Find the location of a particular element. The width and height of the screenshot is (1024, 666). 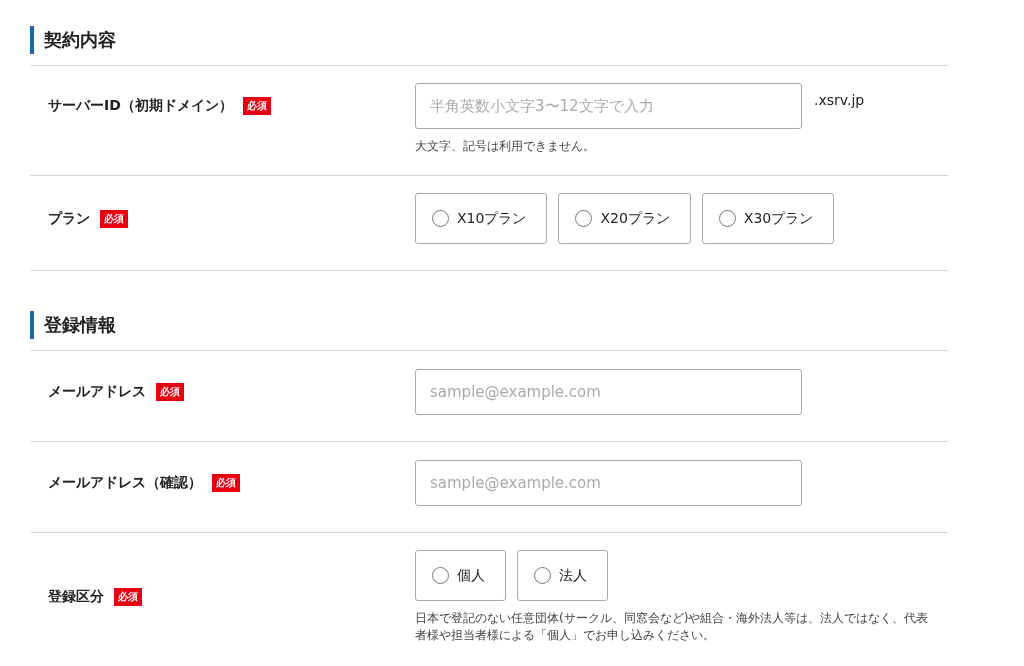

radio-option: X10プラン is located at coordinates (481, 218).